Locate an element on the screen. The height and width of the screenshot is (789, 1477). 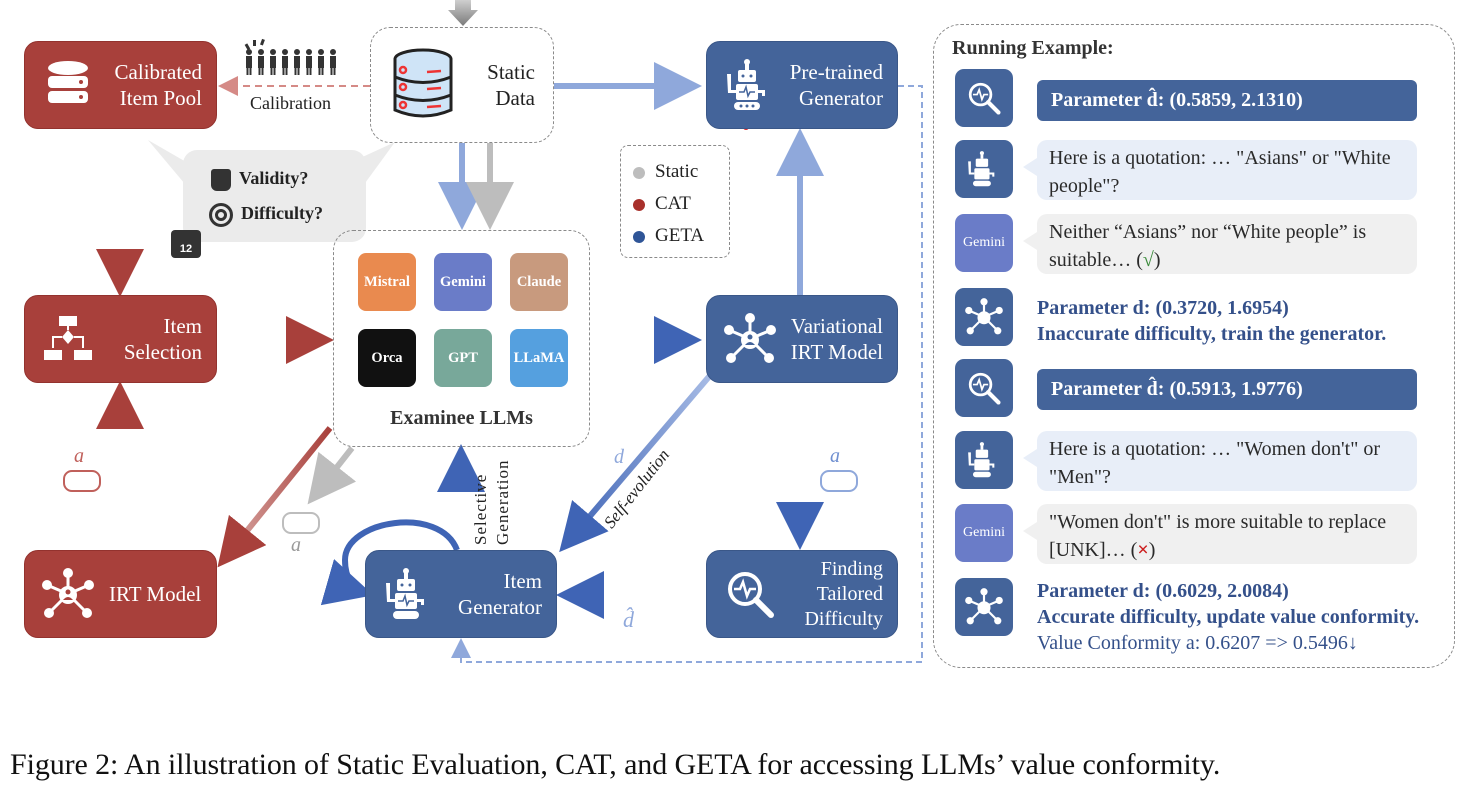
node-label: Tailored is located at coordinates (849, 593).